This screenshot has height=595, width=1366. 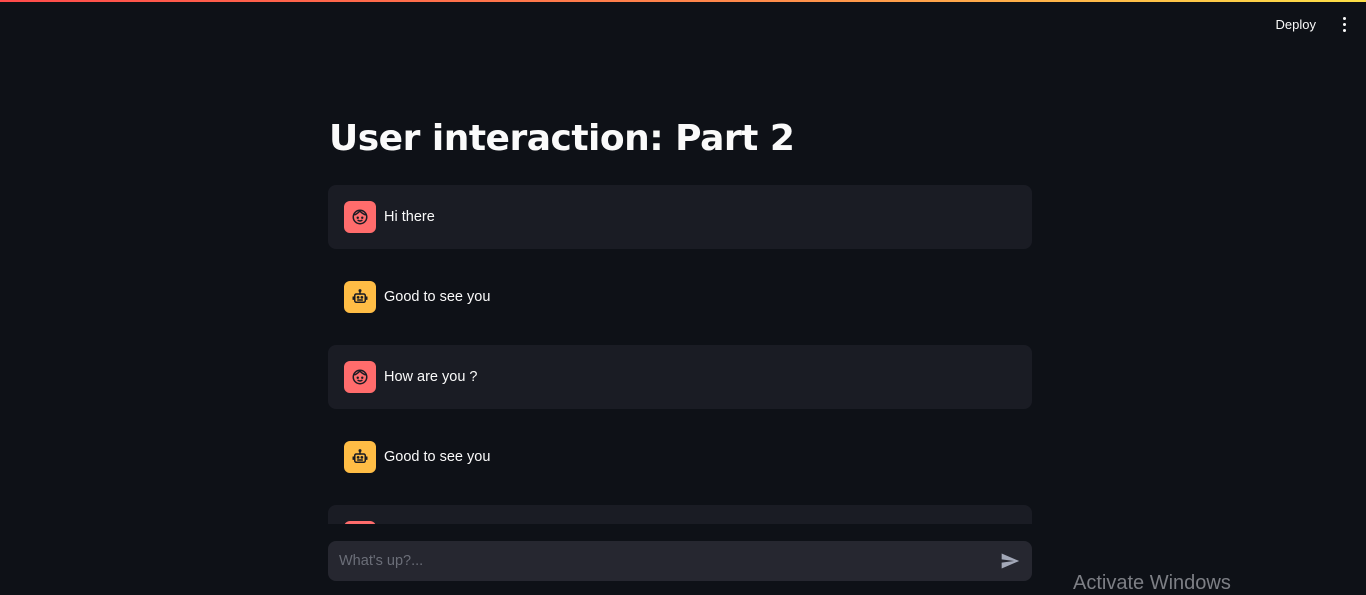 What do you see at coordinates (680, 514) in the screenshot?
I see `chat-message-user` at bounding box center [680, 514].